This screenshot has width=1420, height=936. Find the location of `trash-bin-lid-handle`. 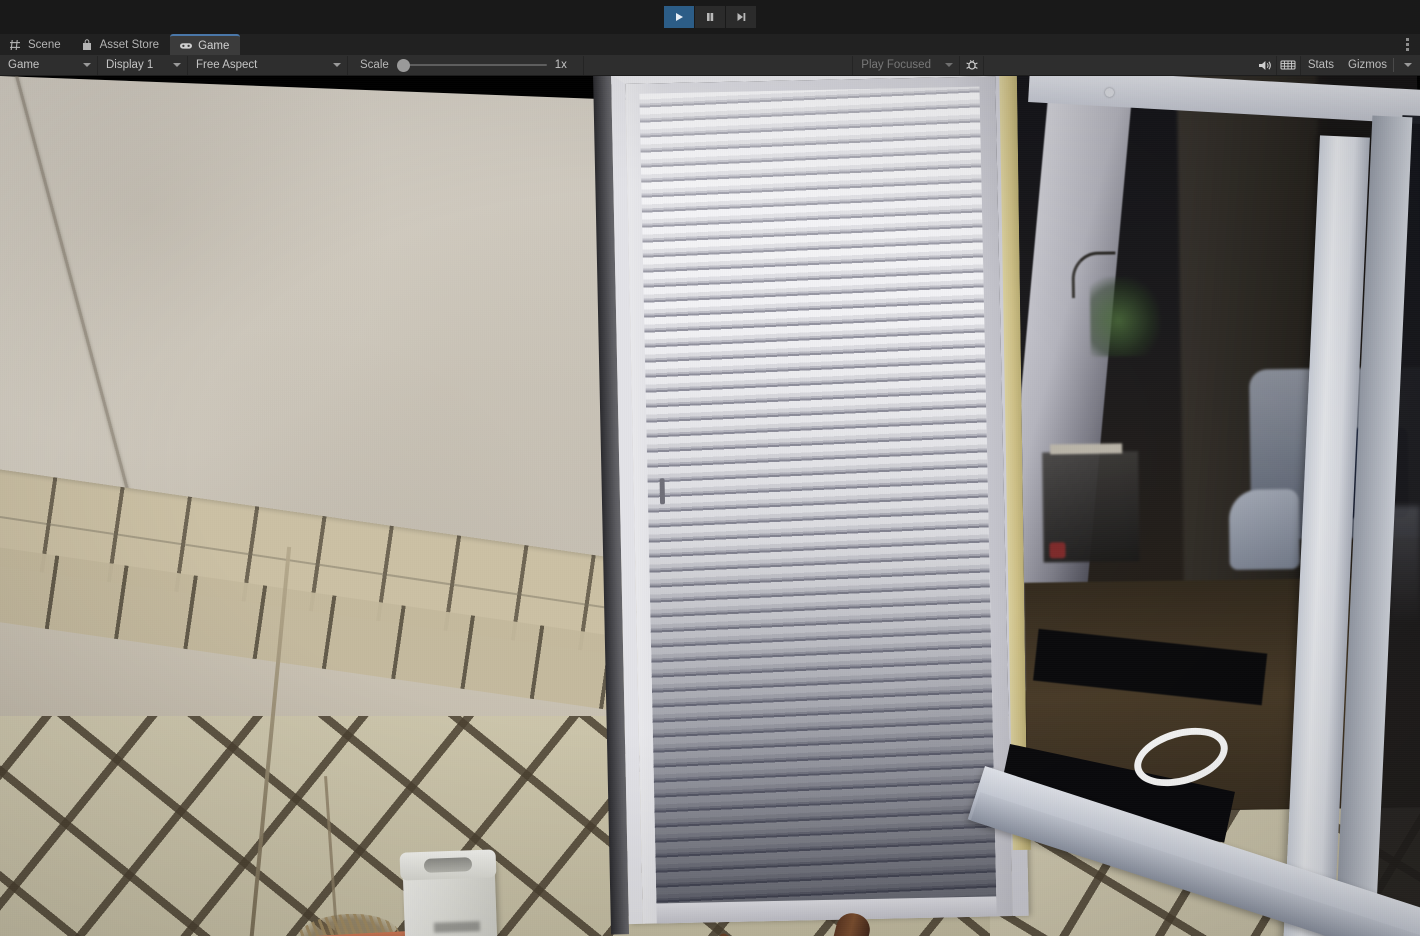

trash-bin-lid-handle is located at coordinates (448, 865).